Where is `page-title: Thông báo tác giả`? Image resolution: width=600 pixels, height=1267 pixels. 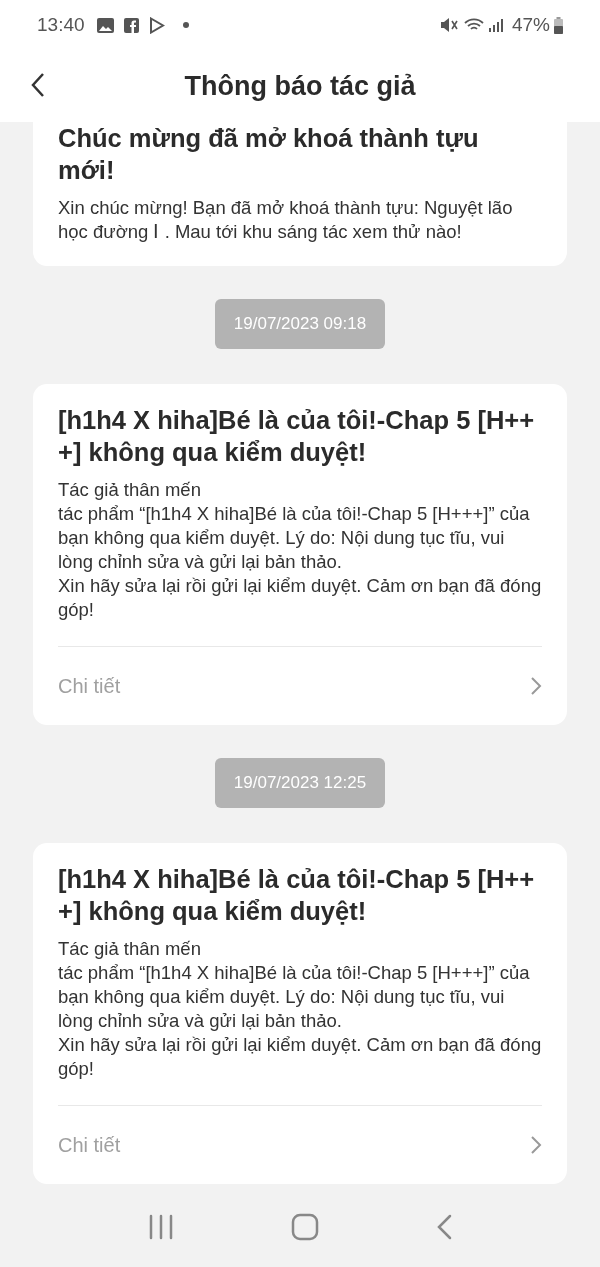 page-title: Thông báo tác giả is located at coordinates (300, 86).